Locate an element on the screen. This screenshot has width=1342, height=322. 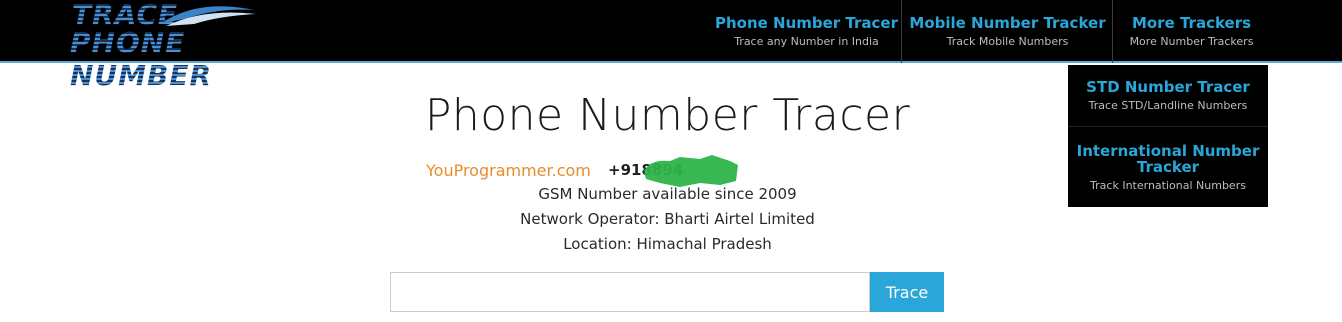
dropdown-item-subtitle: Track International Numbers is located at coordinates (1168, 185).